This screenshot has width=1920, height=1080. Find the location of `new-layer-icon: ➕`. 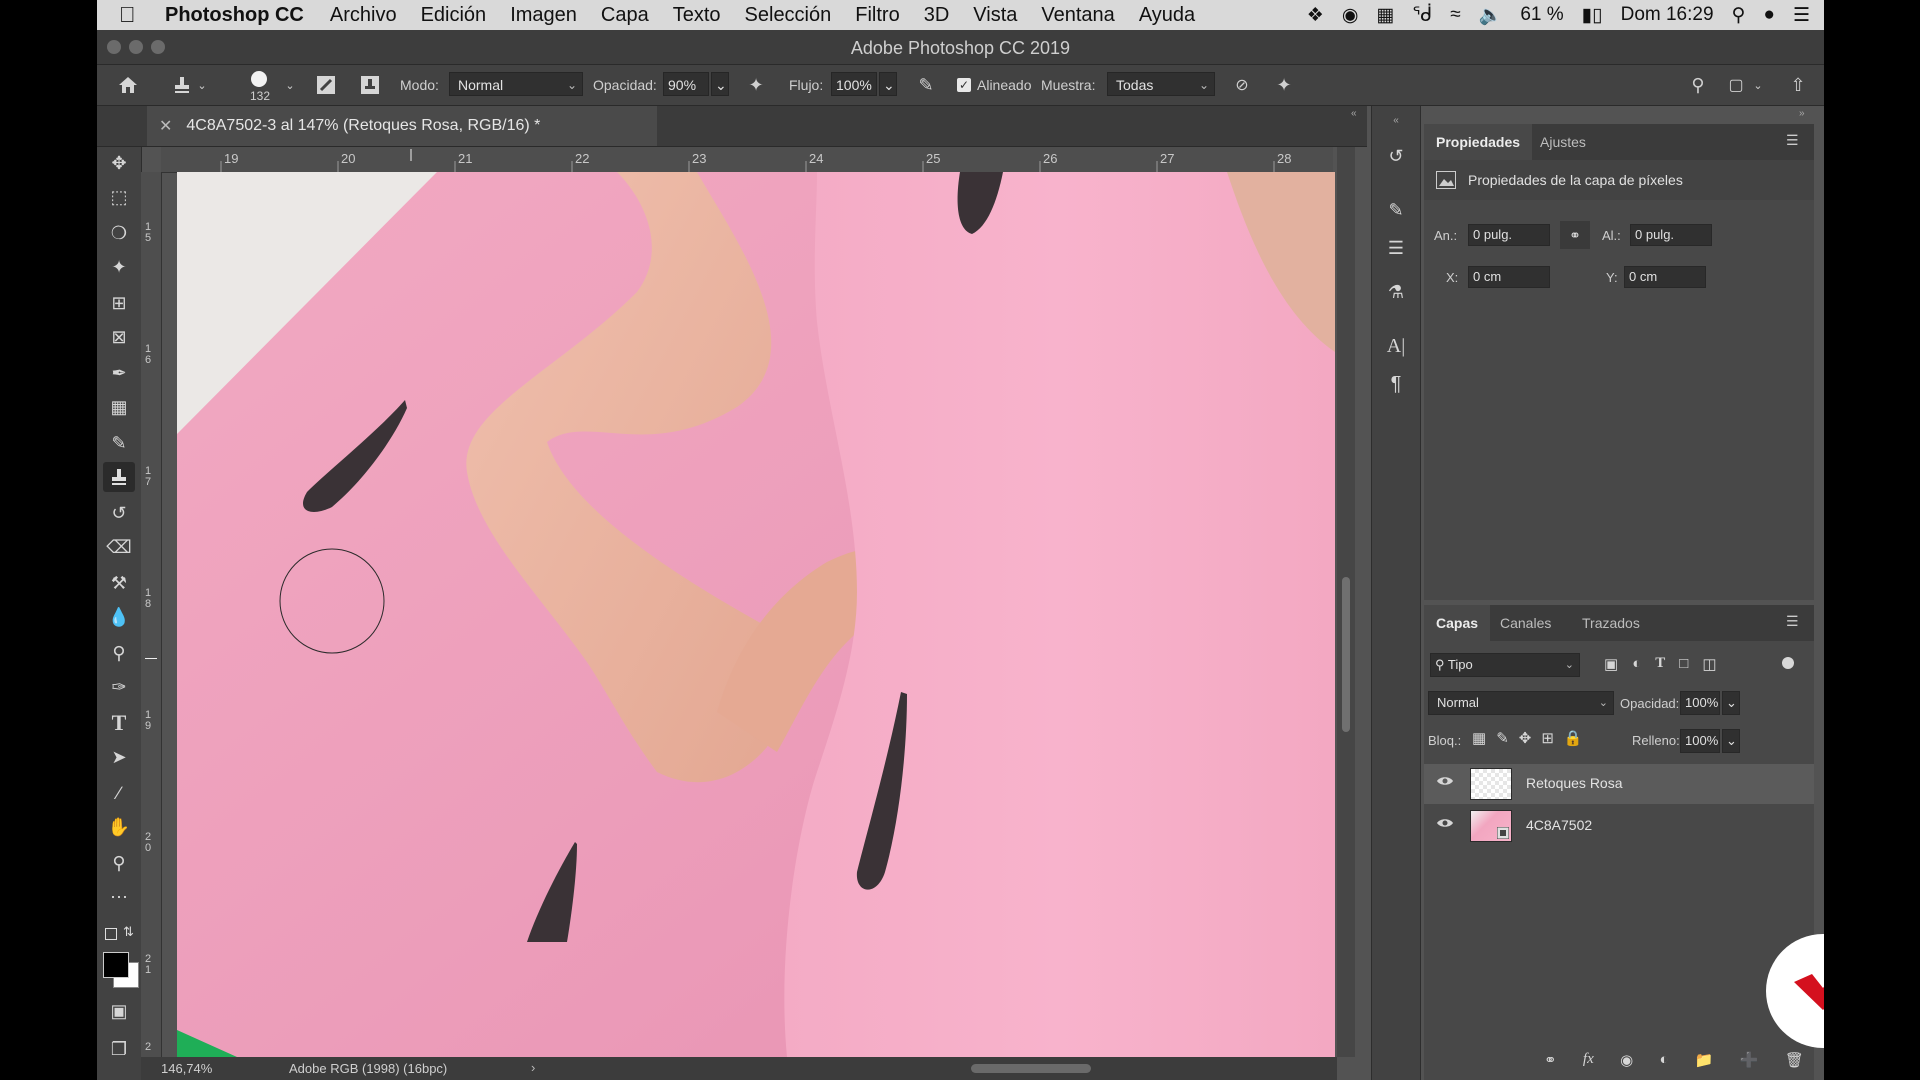

new-layer-icon: ➕ is located at coordinates (1749, 1060).